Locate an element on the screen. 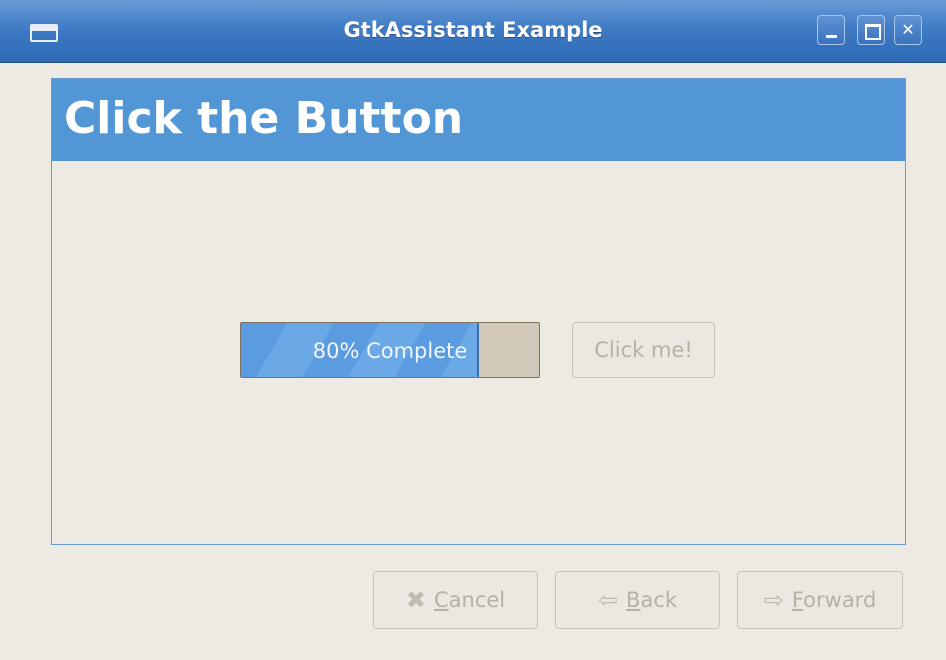 This screenshot has height=660, width=946. click-me-button: Click me! is located at coordinates (643, 350).